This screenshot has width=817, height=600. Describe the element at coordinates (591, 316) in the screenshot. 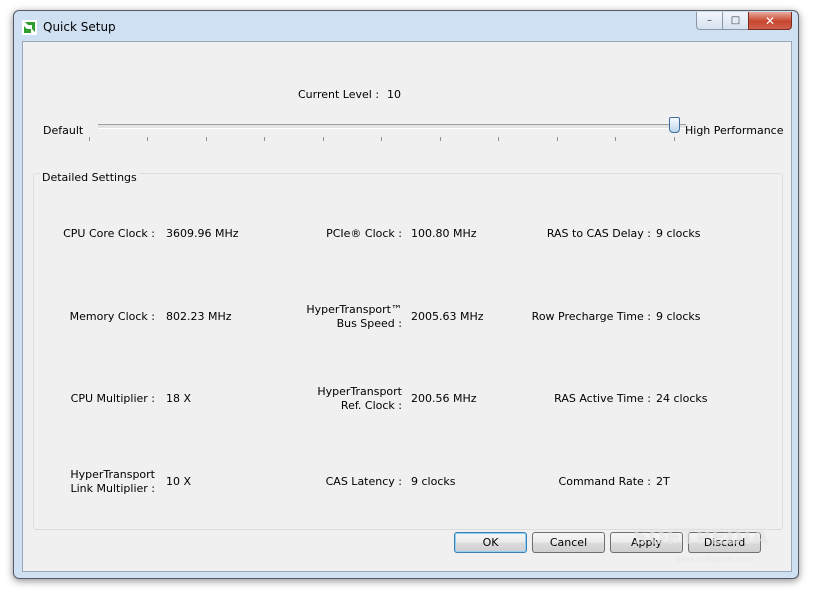

I see `row-precharge-time-label: Row Precharge Time :` at that location.